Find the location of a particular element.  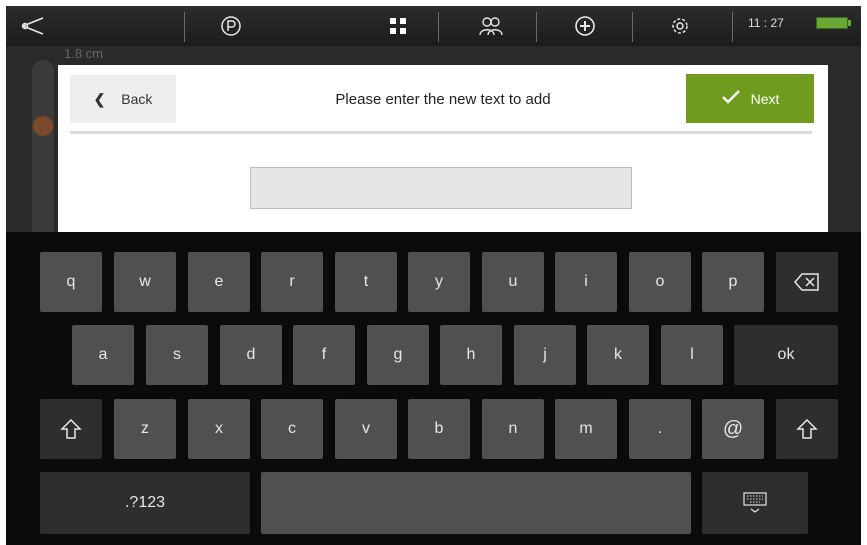

key-period: . is located at coordinates (660, 429).